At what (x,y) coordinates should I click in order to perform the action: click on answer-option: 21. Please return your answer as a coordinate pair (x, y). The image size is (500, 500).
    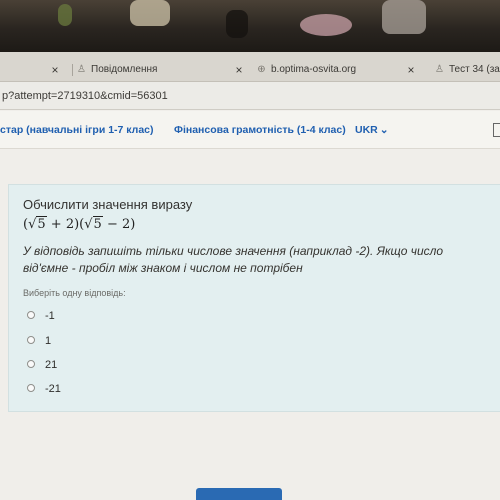
    Looking at the image, I should click on (42, 365).